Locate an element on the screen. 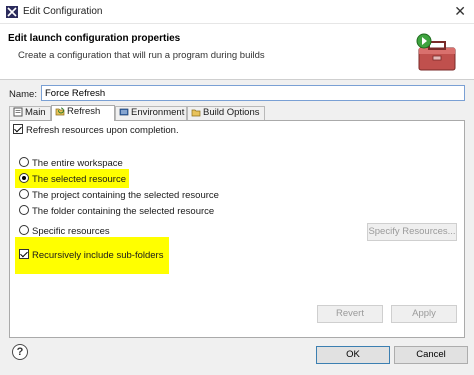 The height and width of the screenshot is (375, 474). tab-main: Main is located at coordinates (30, 113).